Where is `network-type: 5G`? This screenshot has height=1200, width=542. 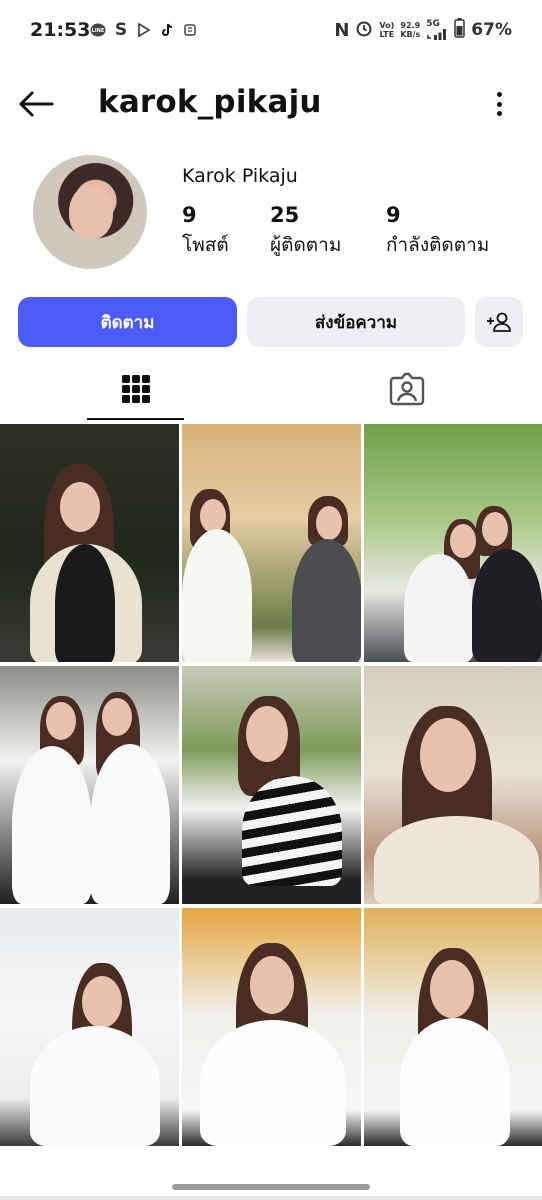 network-type: 5G is located at coordinates (433, 24).